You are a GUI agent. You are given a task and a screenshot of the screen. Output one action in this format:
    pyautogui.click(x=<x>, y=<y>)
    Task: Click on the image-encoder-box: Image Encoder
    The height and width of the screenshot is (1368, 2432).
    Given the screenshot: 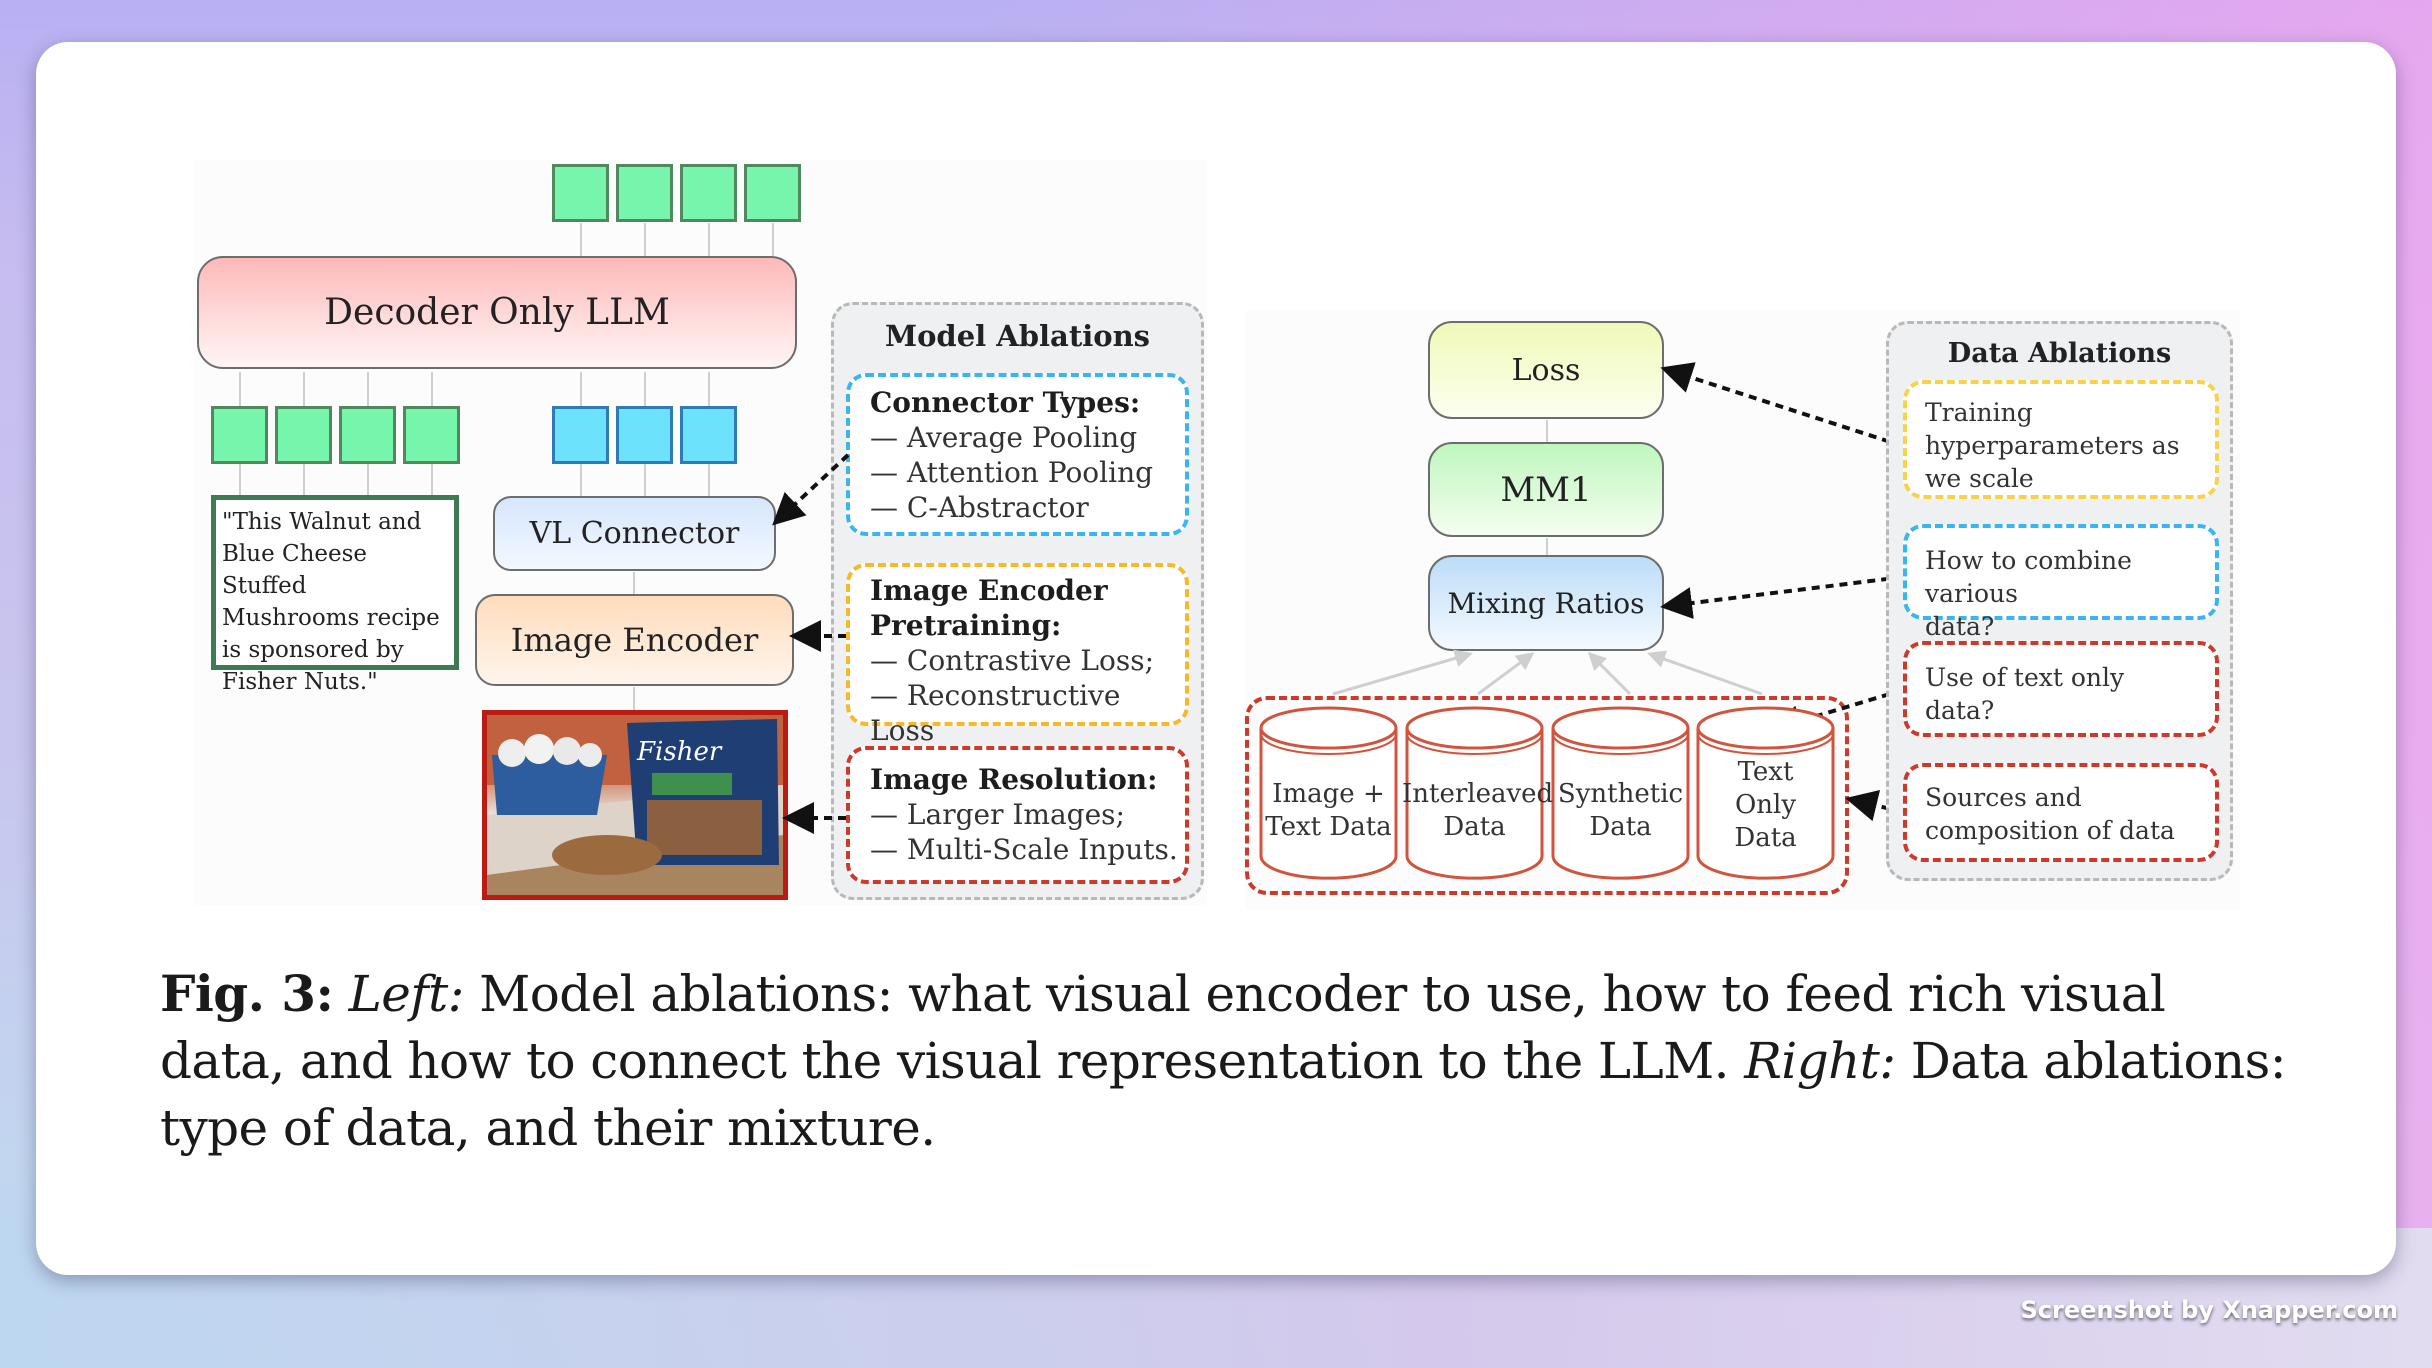 What is the action you would take?
    pyautogui.click(x=634, y=640)
    